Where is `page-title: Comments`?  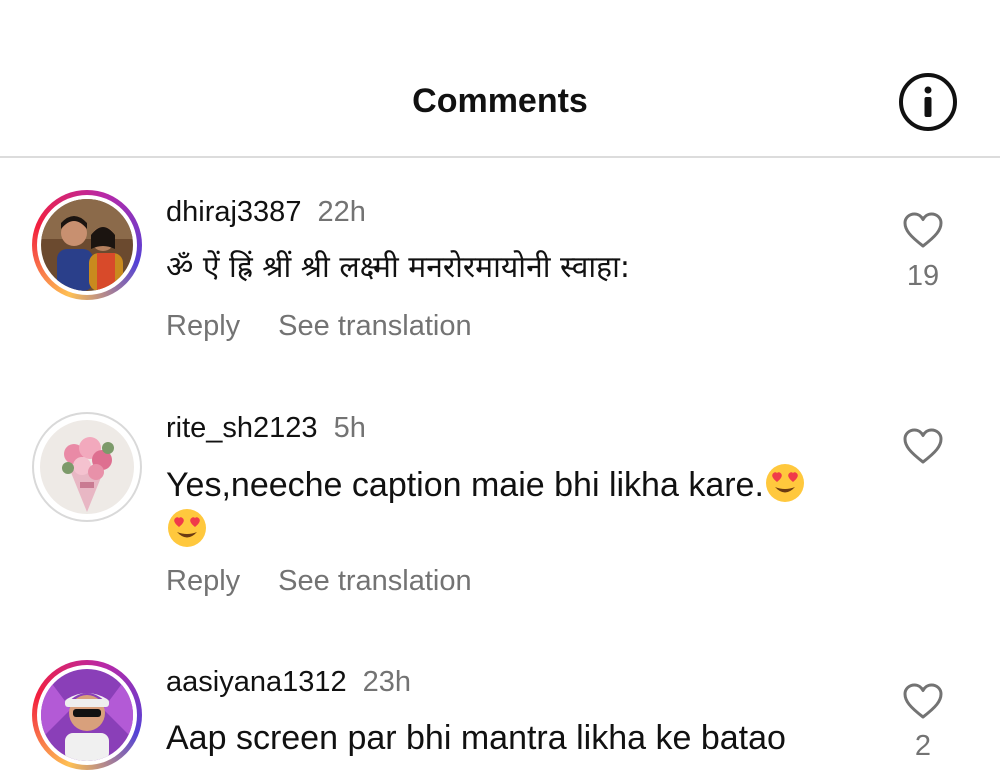
page-title: Comments is located at coordinates (500, 101).